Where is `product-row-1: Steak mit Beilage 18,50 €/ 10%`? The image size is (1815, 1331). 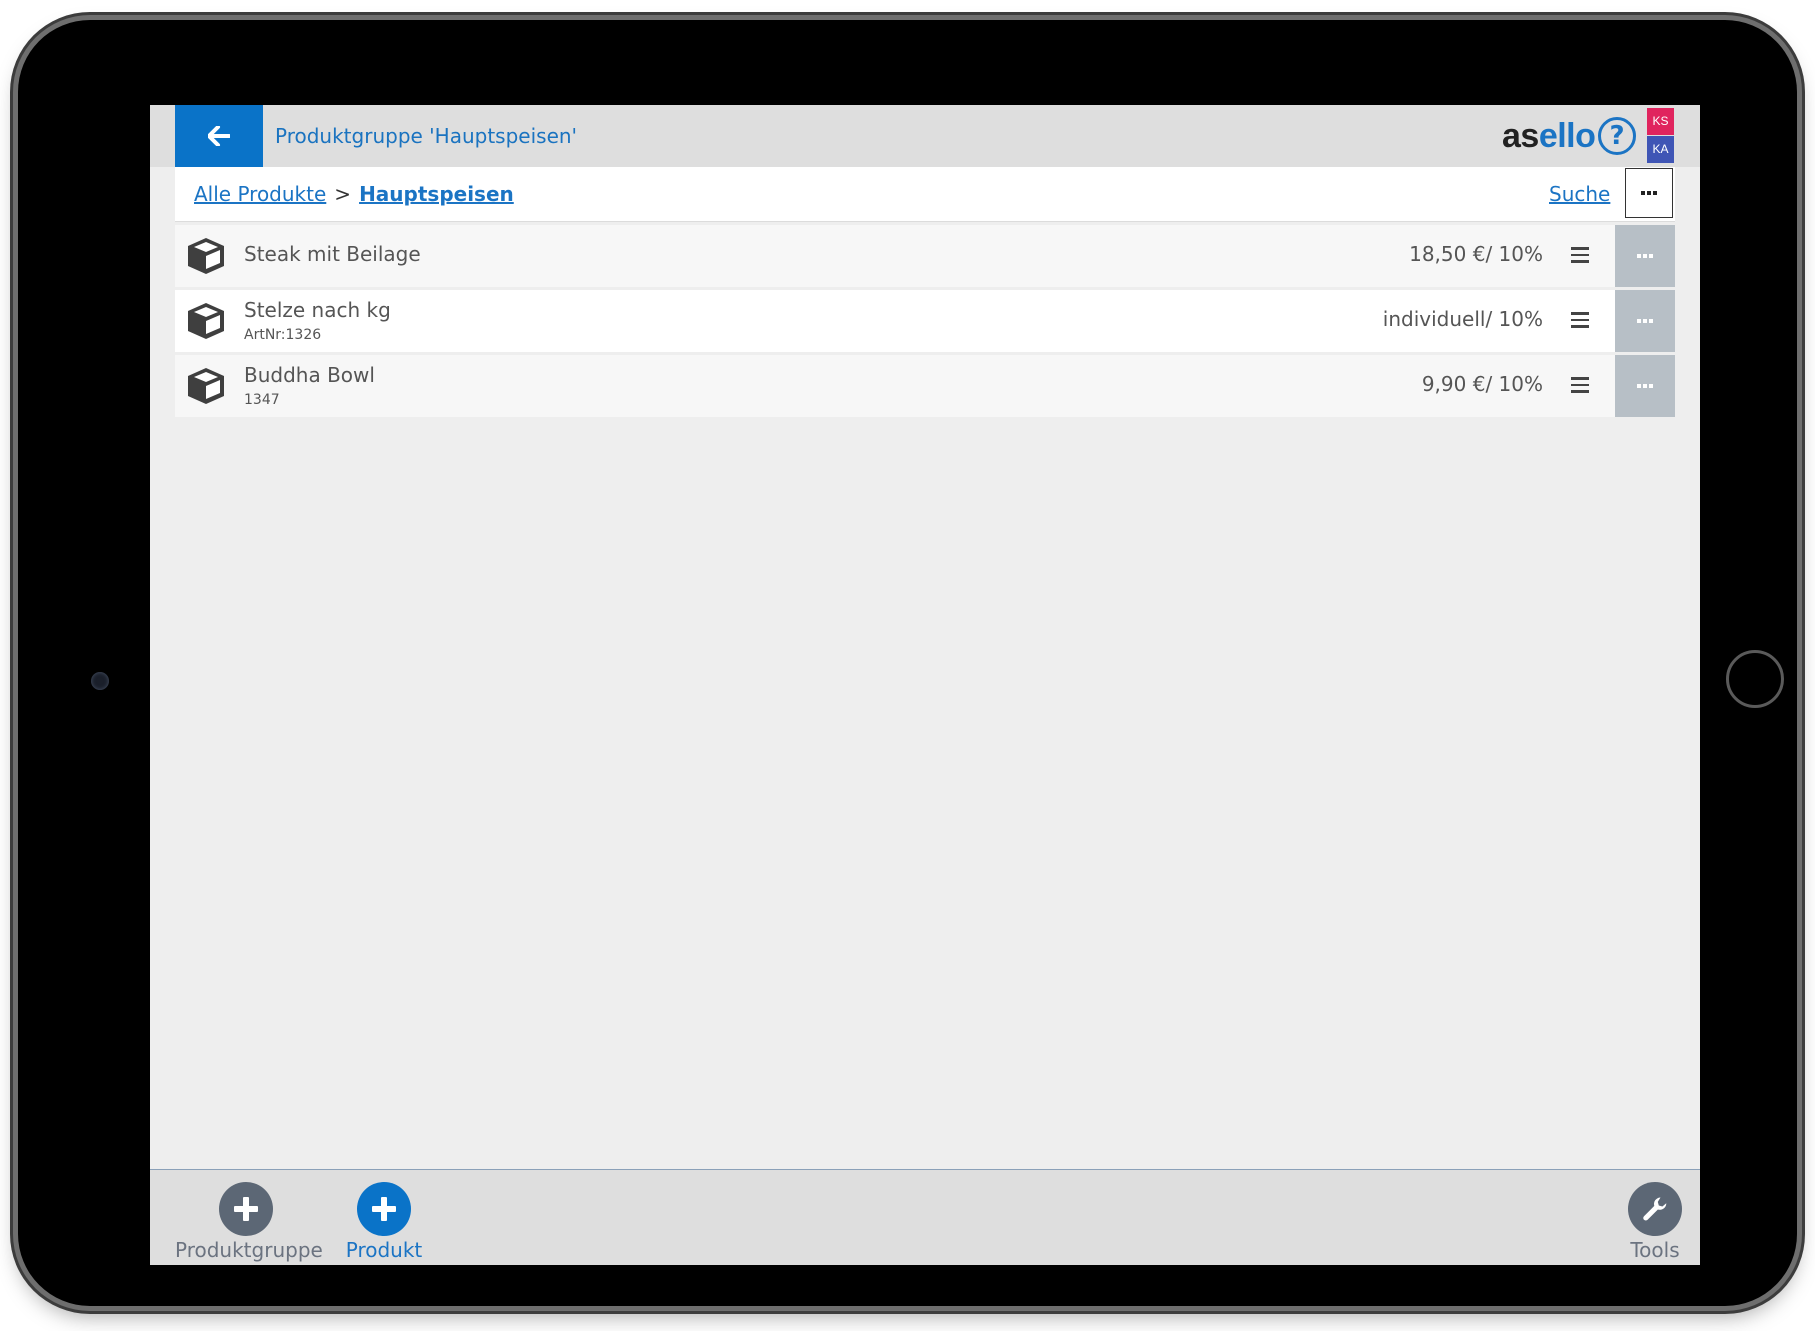 product-row-1: Steak mit Beilage 18,50 €/ 10% is located at coordinates (925, 256).